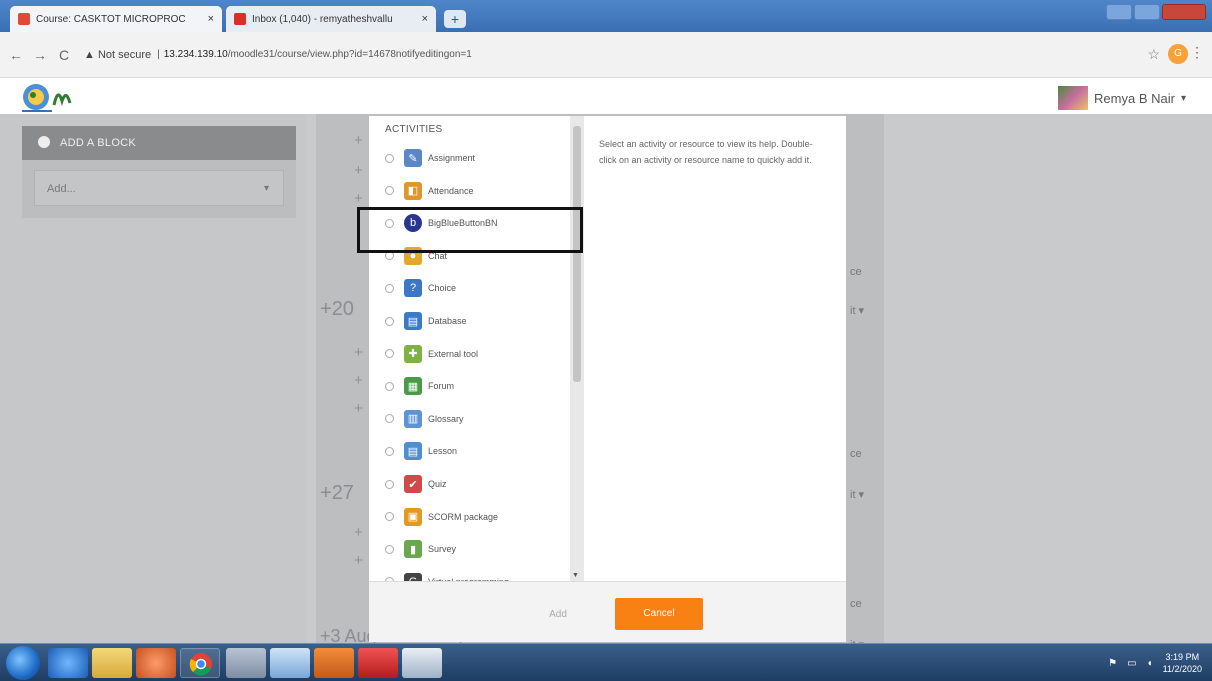  I want to click on tray-volume-icon: ◖, so click(1150, 663).